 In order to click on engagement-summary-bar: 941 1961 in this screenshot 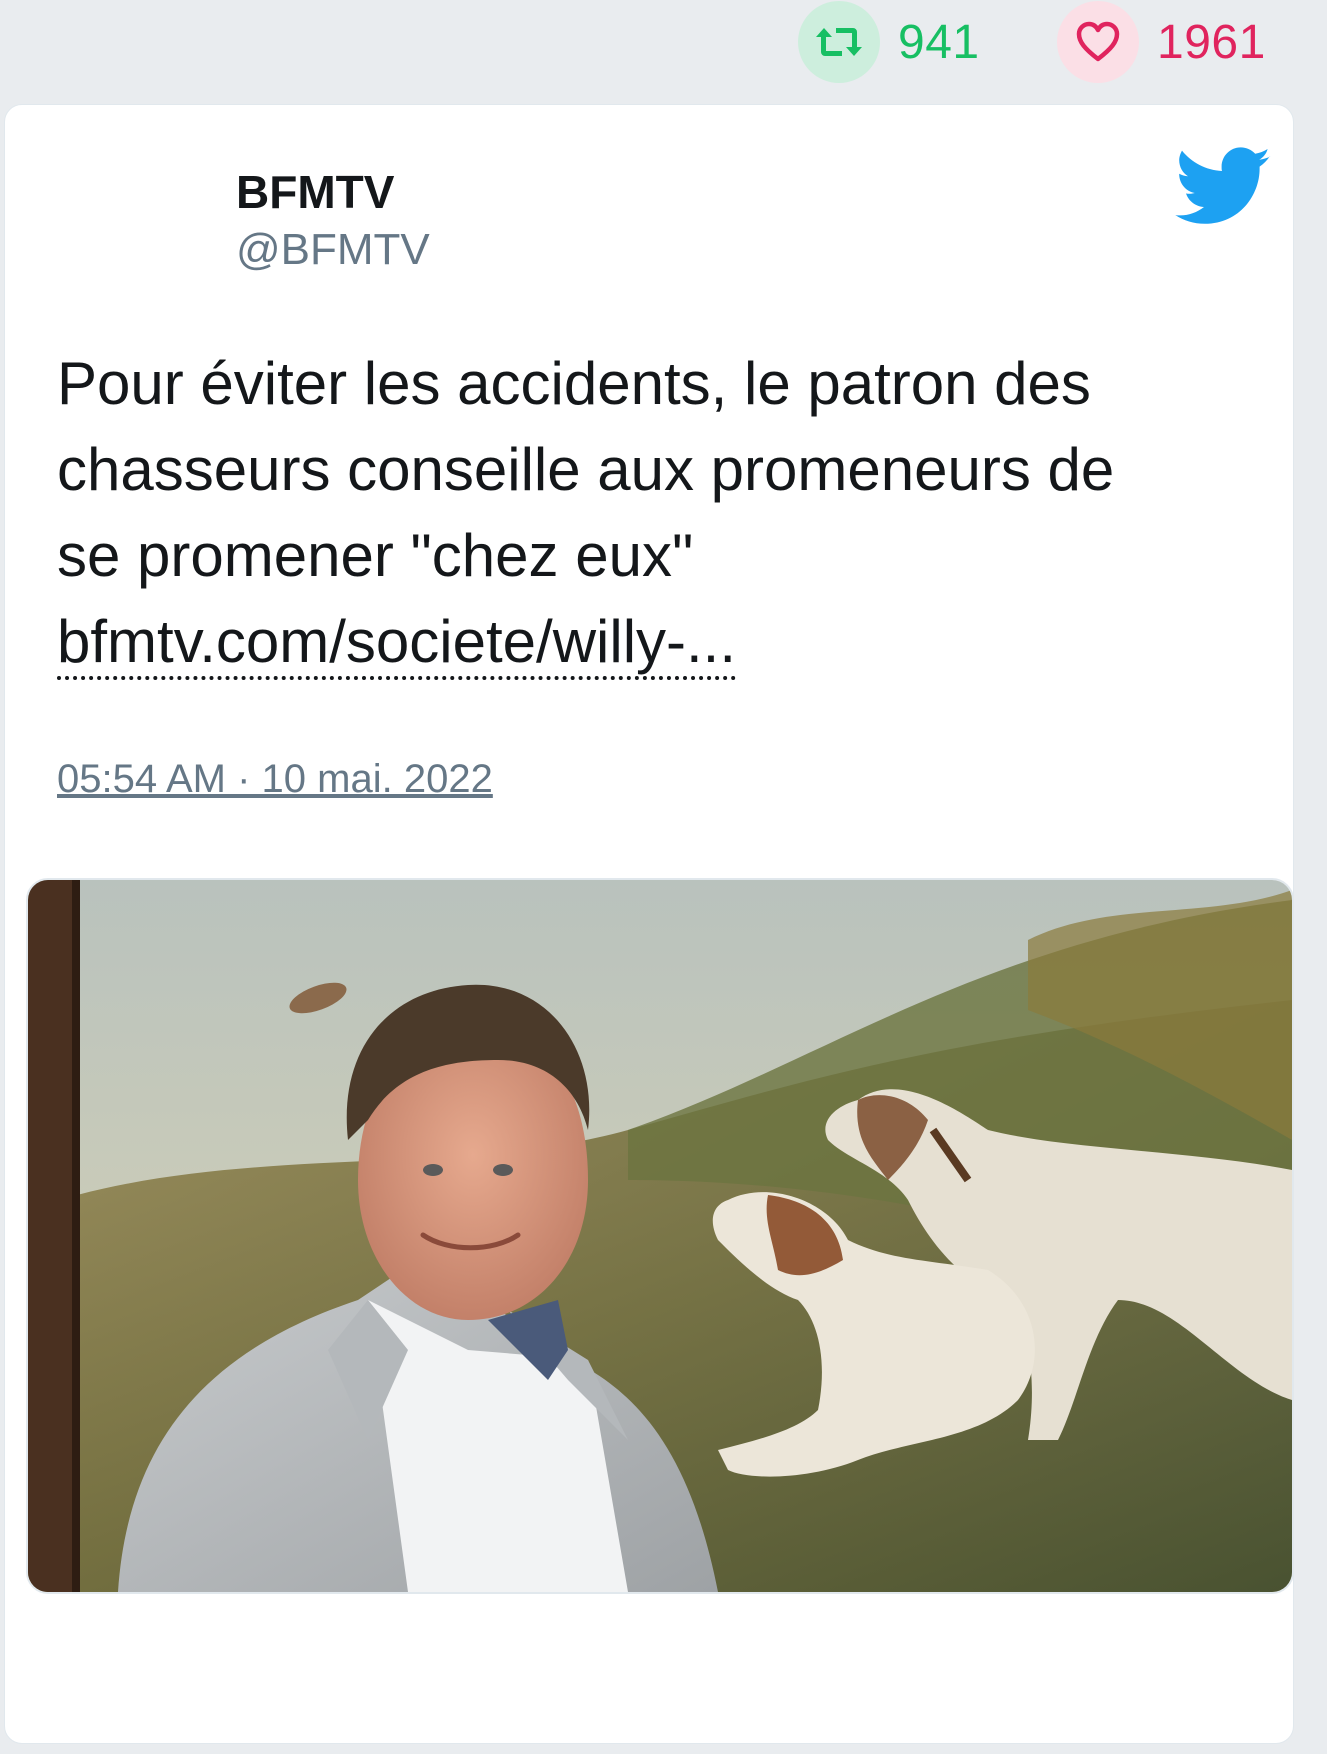, I will do `click(663, 50)`.